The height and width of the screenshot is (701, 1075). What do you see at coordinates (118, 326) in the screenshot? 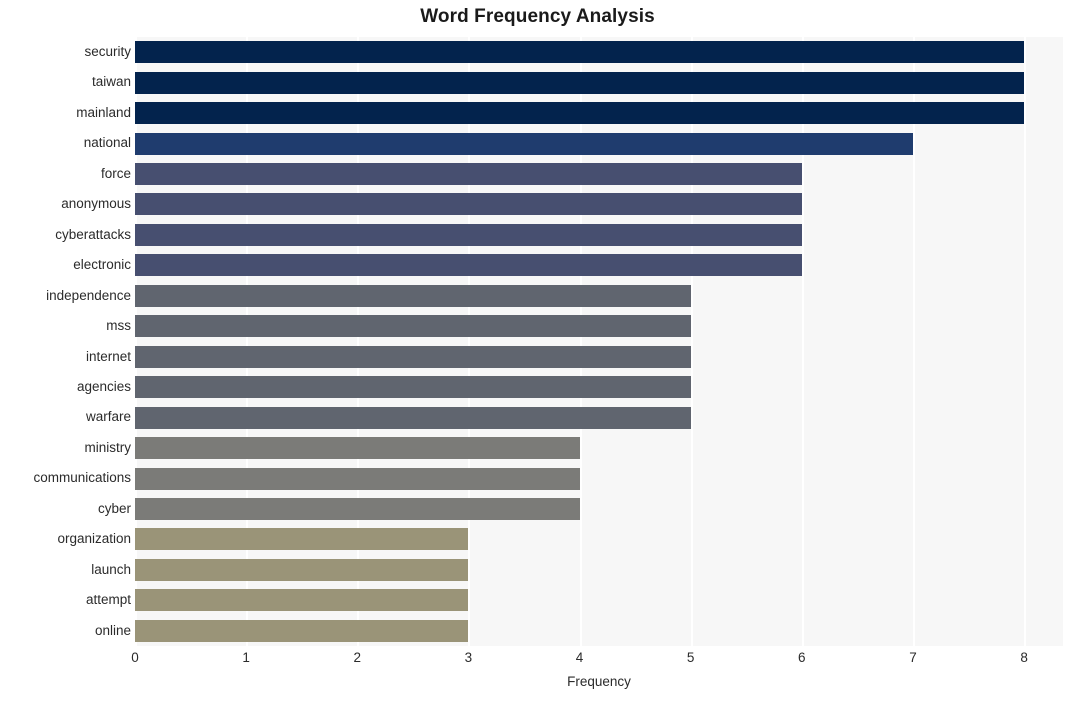
I see `y-axis-label: mss` at bounding box center [118, 326].